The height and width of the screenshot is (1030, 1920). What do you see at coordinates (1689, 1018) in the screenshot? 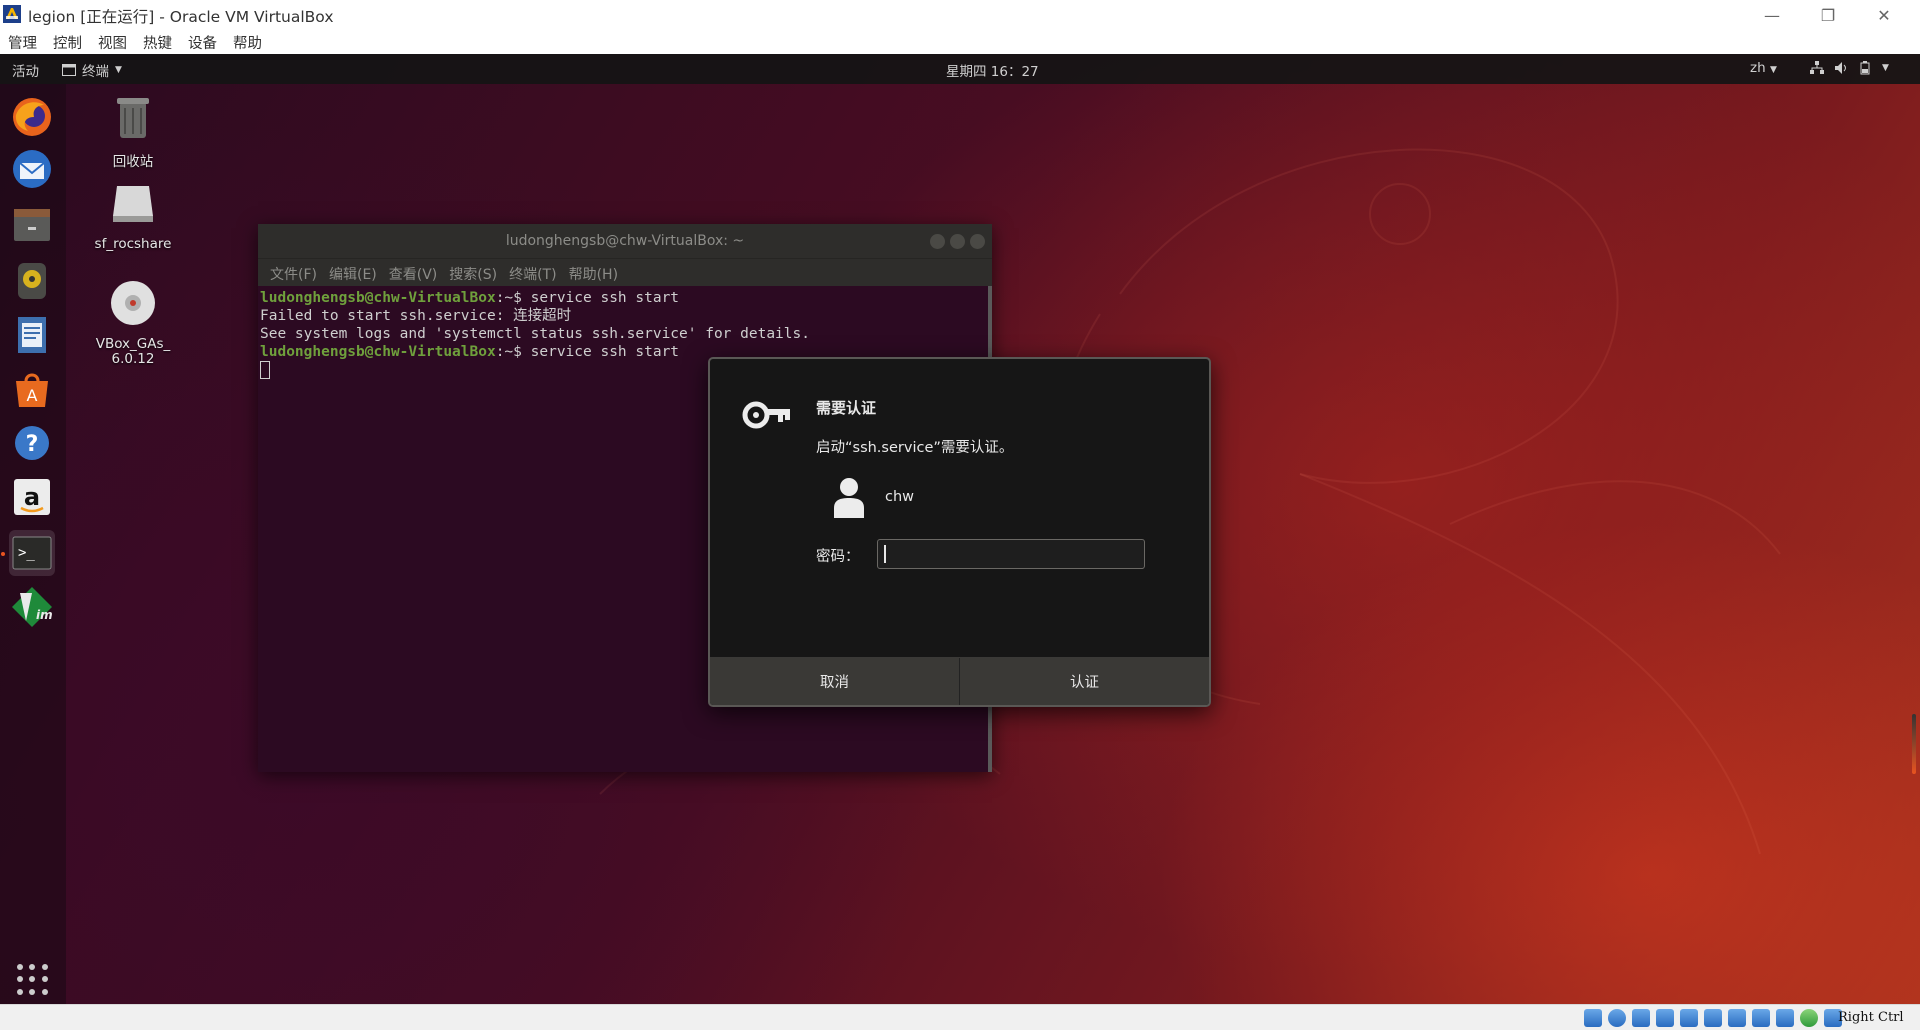
I see `usb-icon` at bounding box center [1689, 1018].